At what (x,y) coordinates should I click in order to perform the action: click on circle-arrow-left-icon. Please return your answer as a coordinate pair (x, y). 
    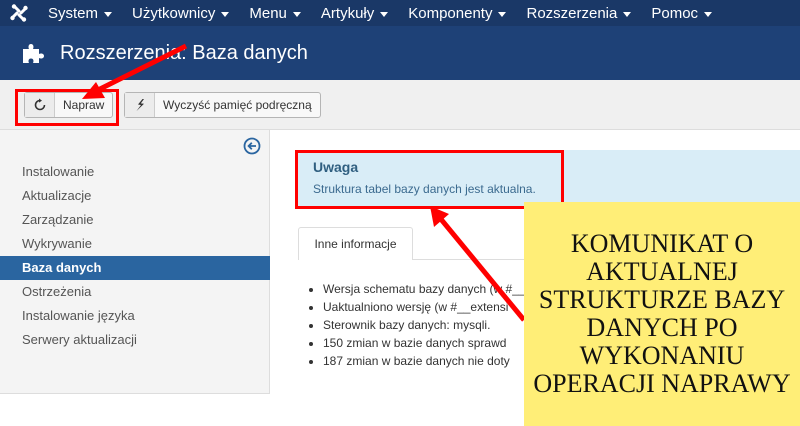
    Looking at the image, I should click on (252, 146).